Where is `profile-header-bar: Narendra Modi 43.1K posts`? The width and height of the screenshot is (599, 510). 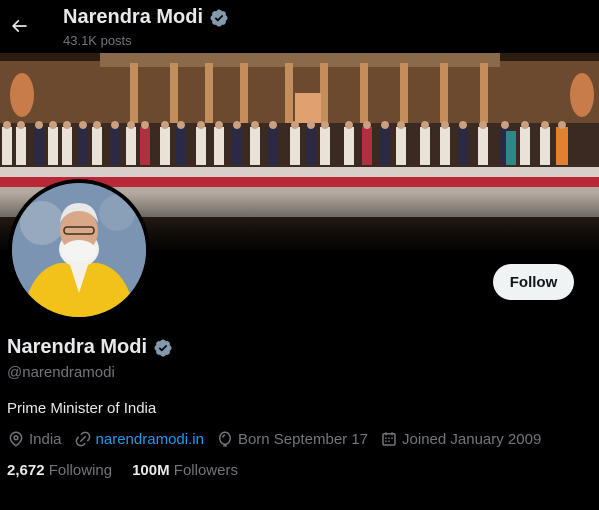
profile-header-bar: Narendra Modi 43.1K posts is located at coordinates (299, 26).